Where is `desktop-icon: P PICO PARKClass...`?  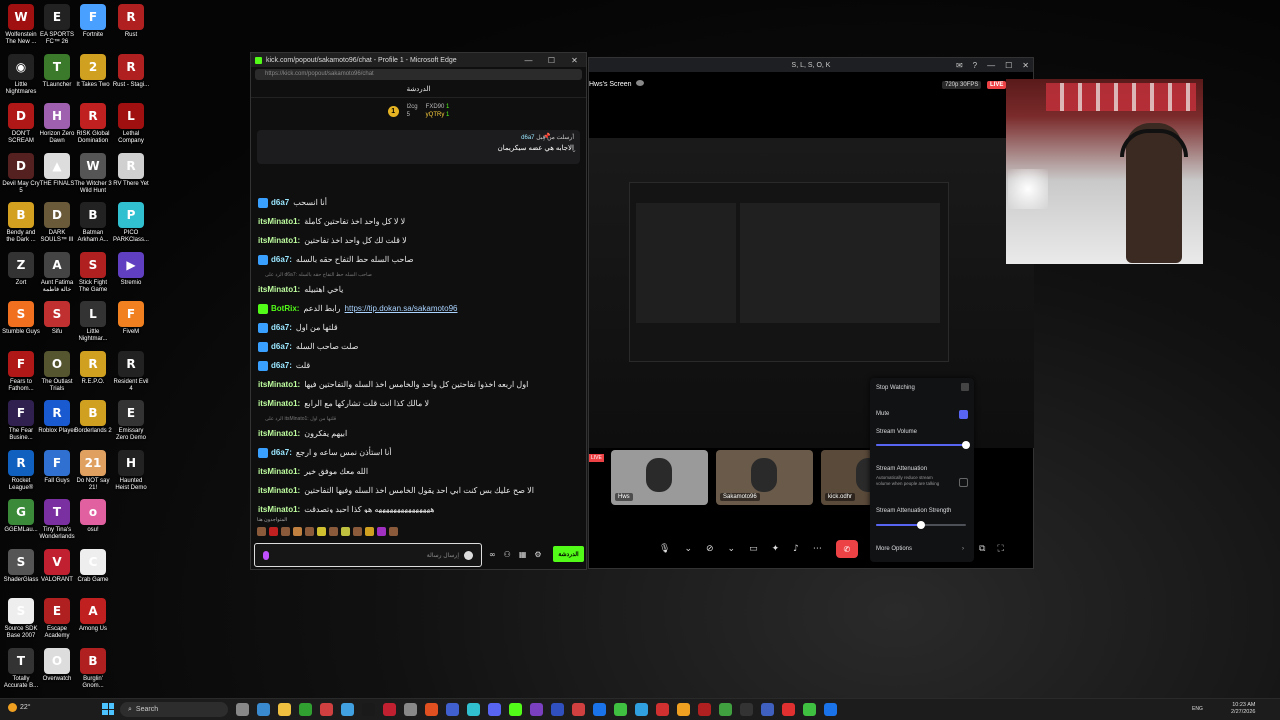 desktop-icon: P PICO PARKClass... is located at coordinates (131, 223).